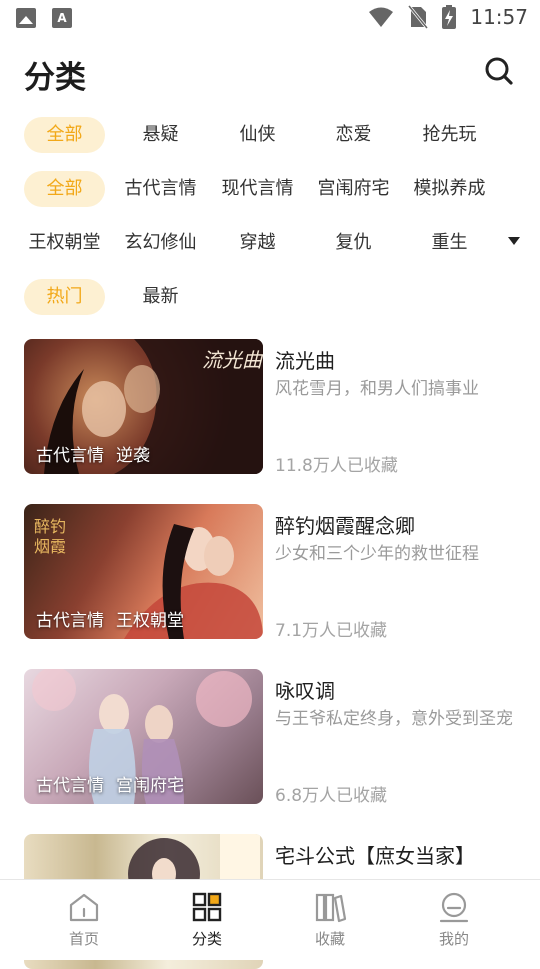 The image size is (540, 969). What do you see at coordinates (499, 17) in the screenshot?
I see `status-time: 11:57` at bounding box center [499, 17].